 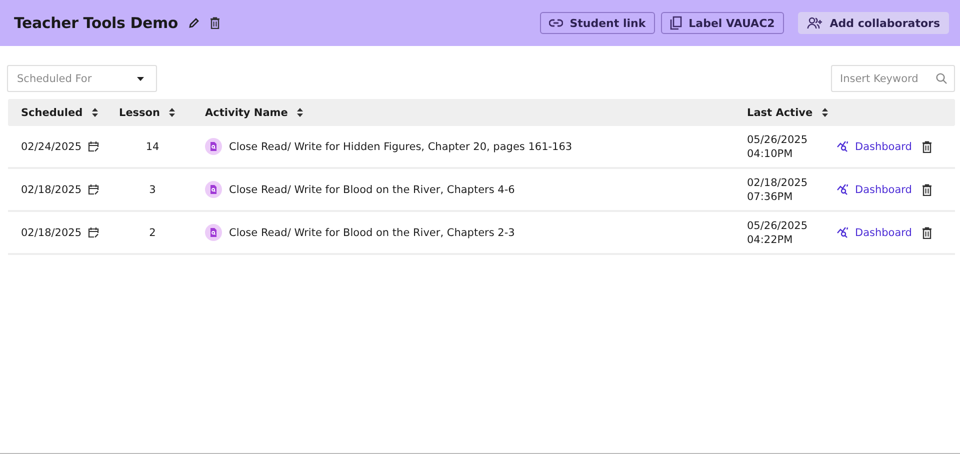 I want to click on last-active-time: 07:36PM, so click(x=770, y=197).